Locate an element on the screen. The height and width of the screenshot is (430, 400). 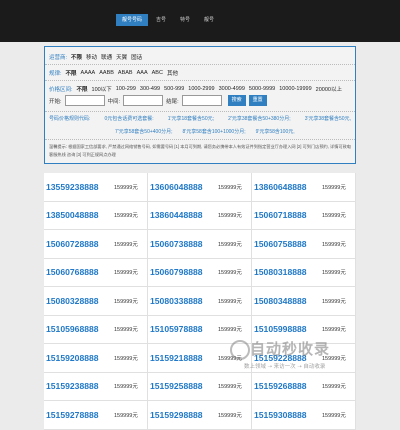
number-cell: 15159298888 159999元 is located at coordinates (200, 415).